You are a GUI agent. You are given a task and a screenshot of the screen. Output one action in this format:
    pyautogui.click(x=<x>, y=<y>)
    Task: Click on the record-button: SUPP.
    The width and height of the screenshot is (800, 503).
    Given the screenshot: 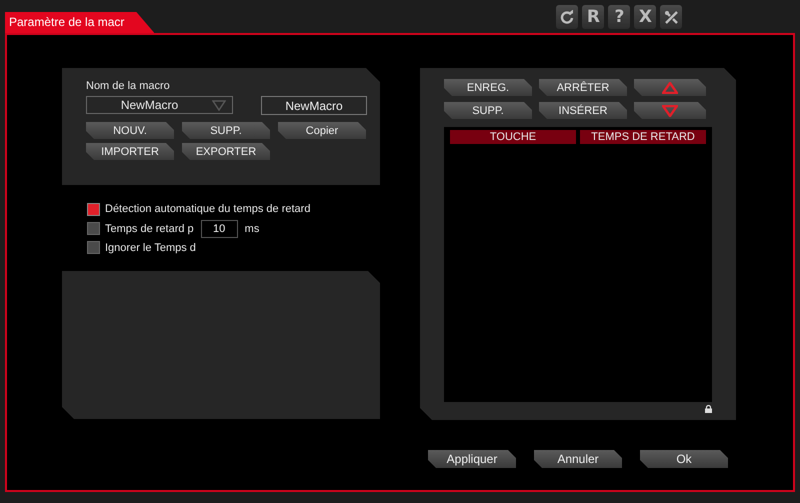 What is the action you would take?
    pyautogui.click(x=488, y=110)
    